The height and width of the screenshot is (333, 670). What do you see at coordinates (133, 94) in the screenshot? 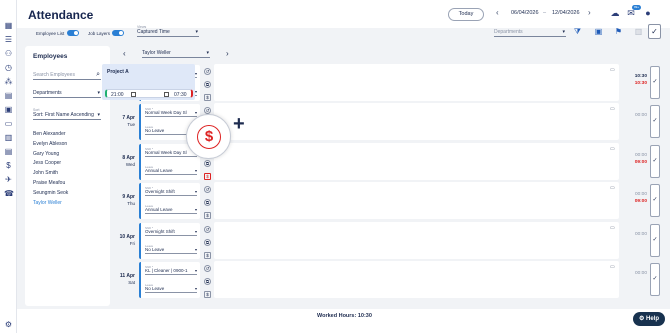
I see `start-checkbox` at bounding box center [133, 94].